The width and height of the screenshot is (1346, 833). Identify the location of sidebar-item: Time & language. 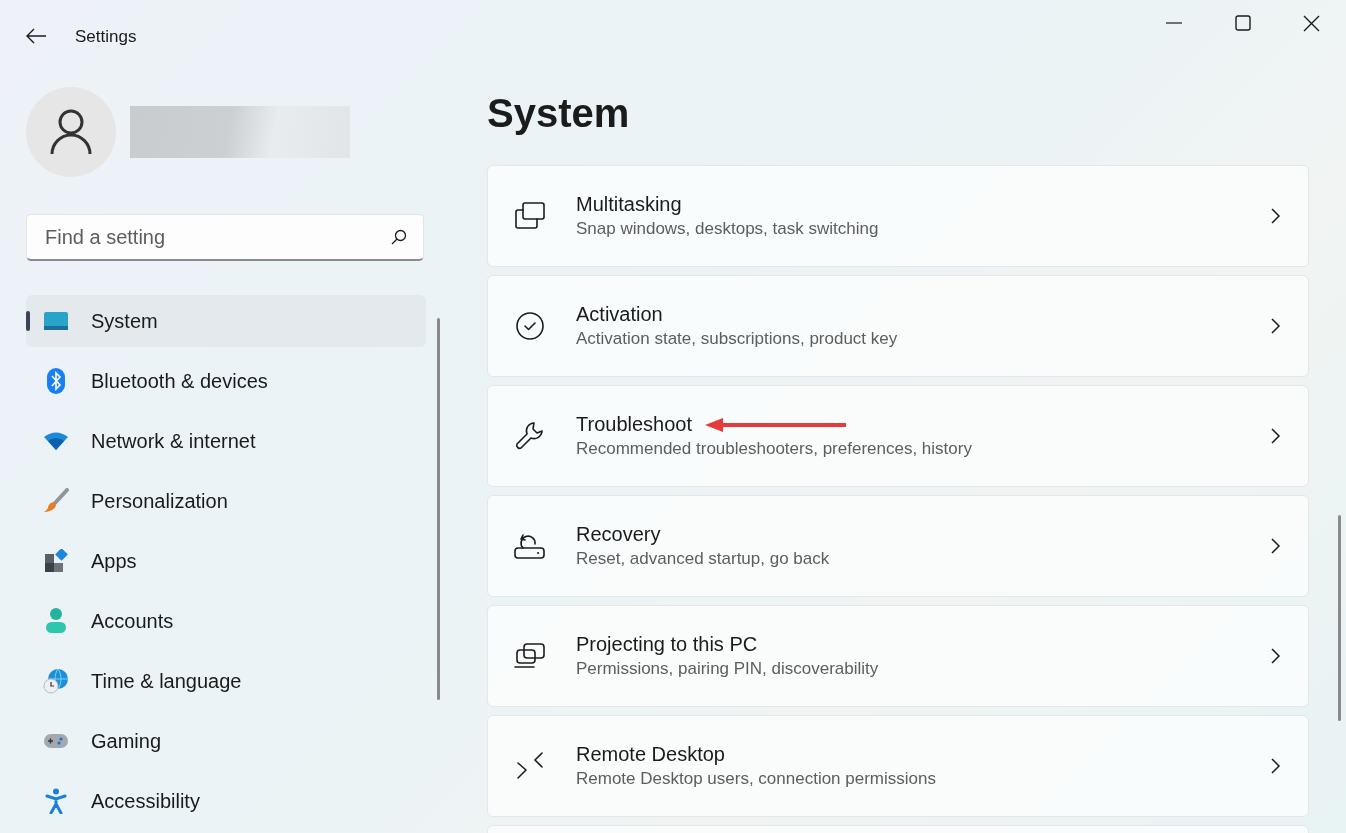
(226, 681).